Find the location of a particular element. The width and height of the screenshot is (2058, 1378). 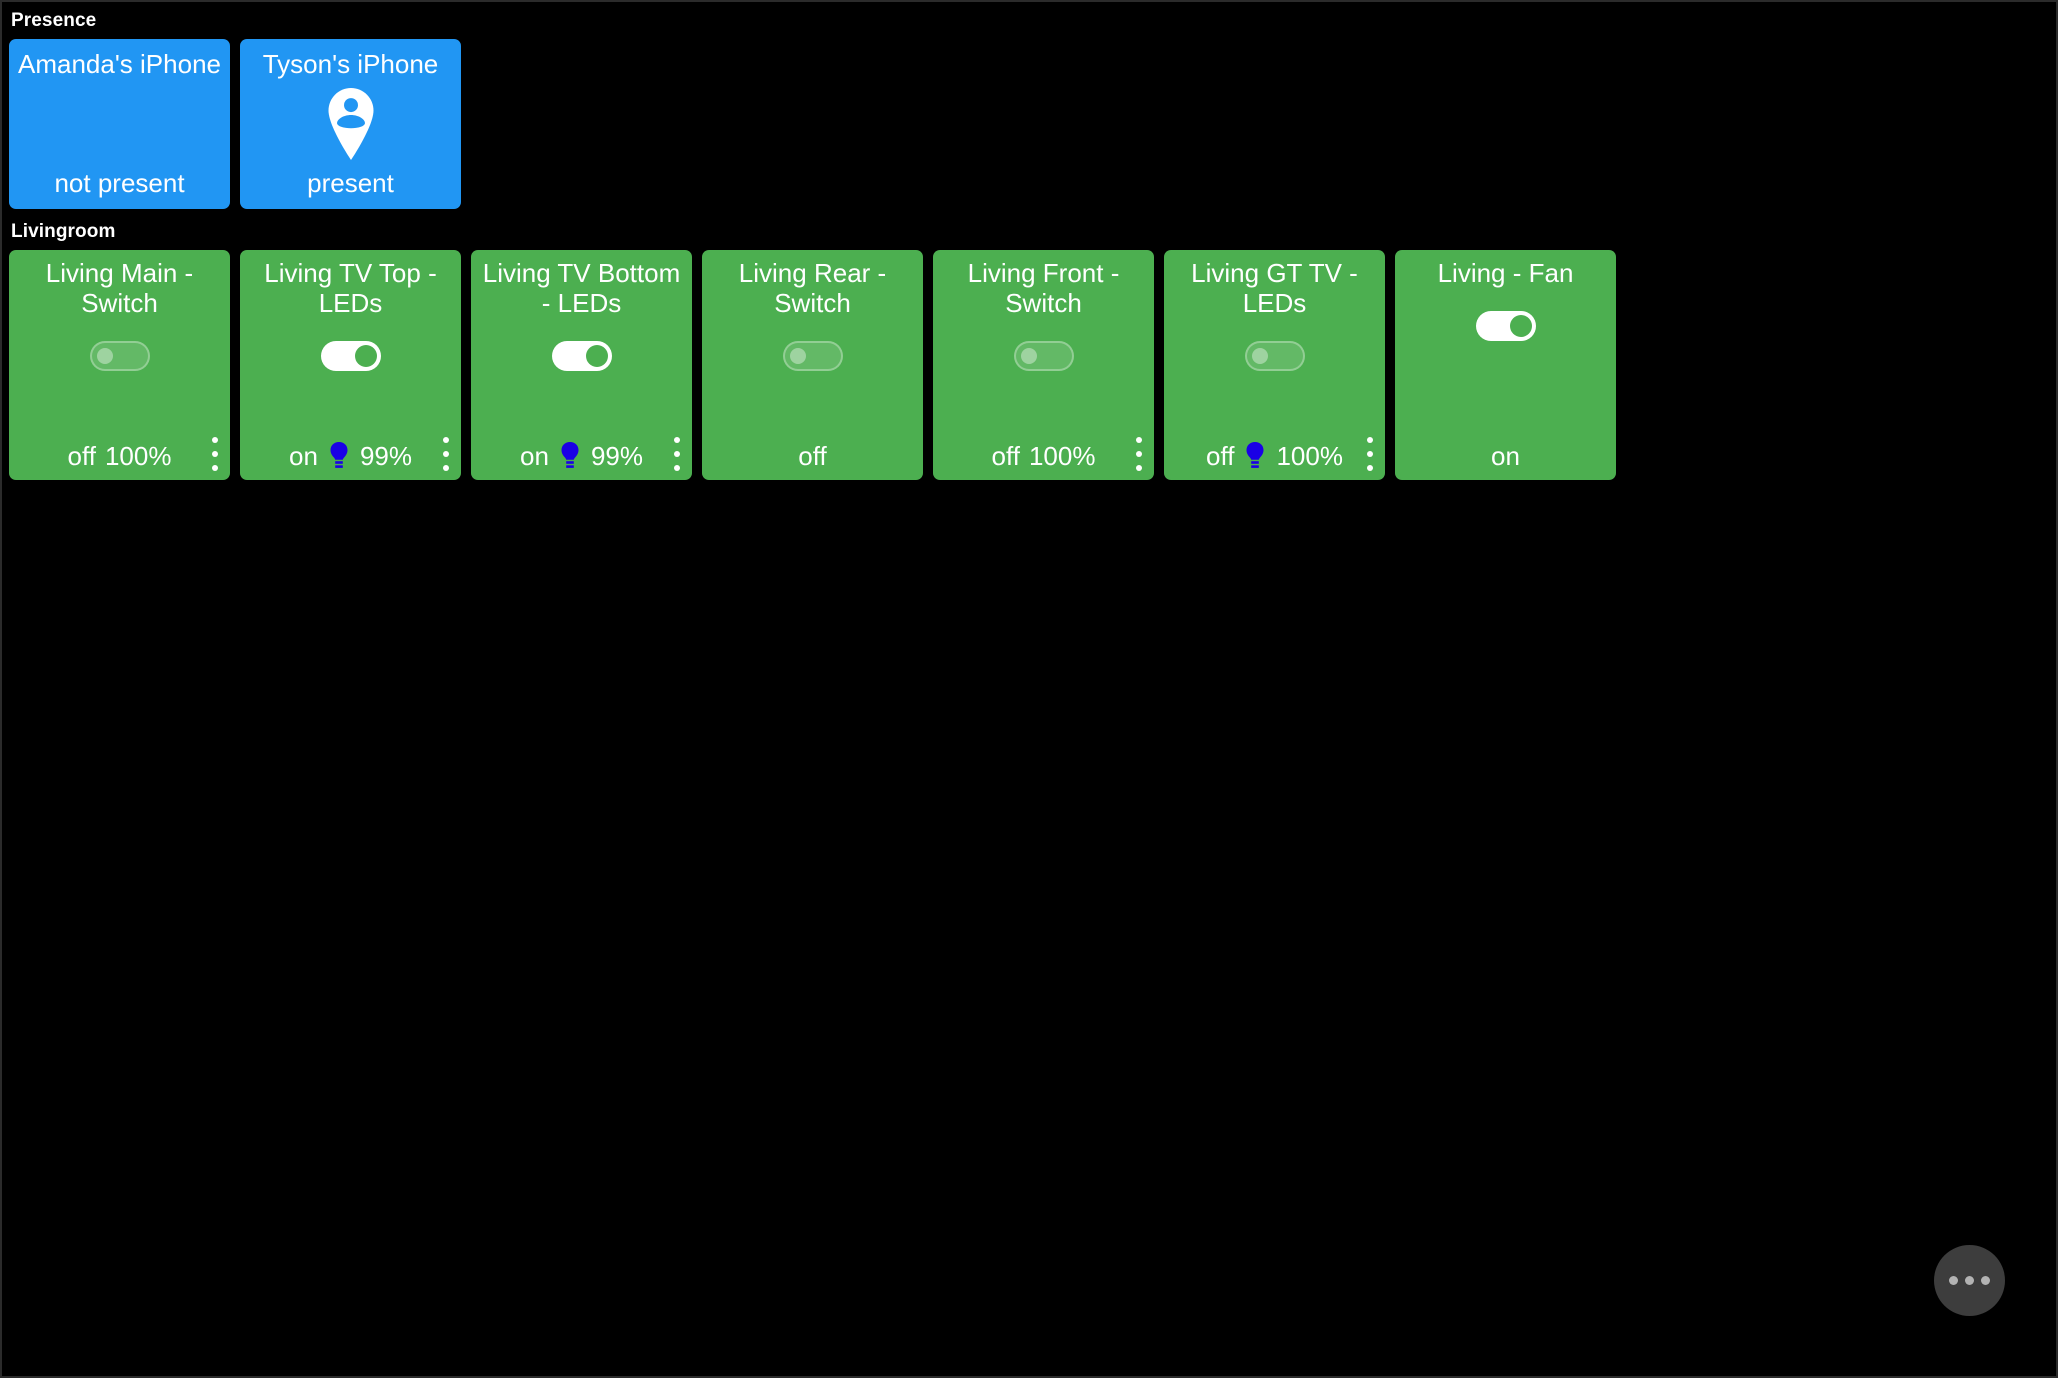

presence-card-state: not present is located at coordinates (119, 183).